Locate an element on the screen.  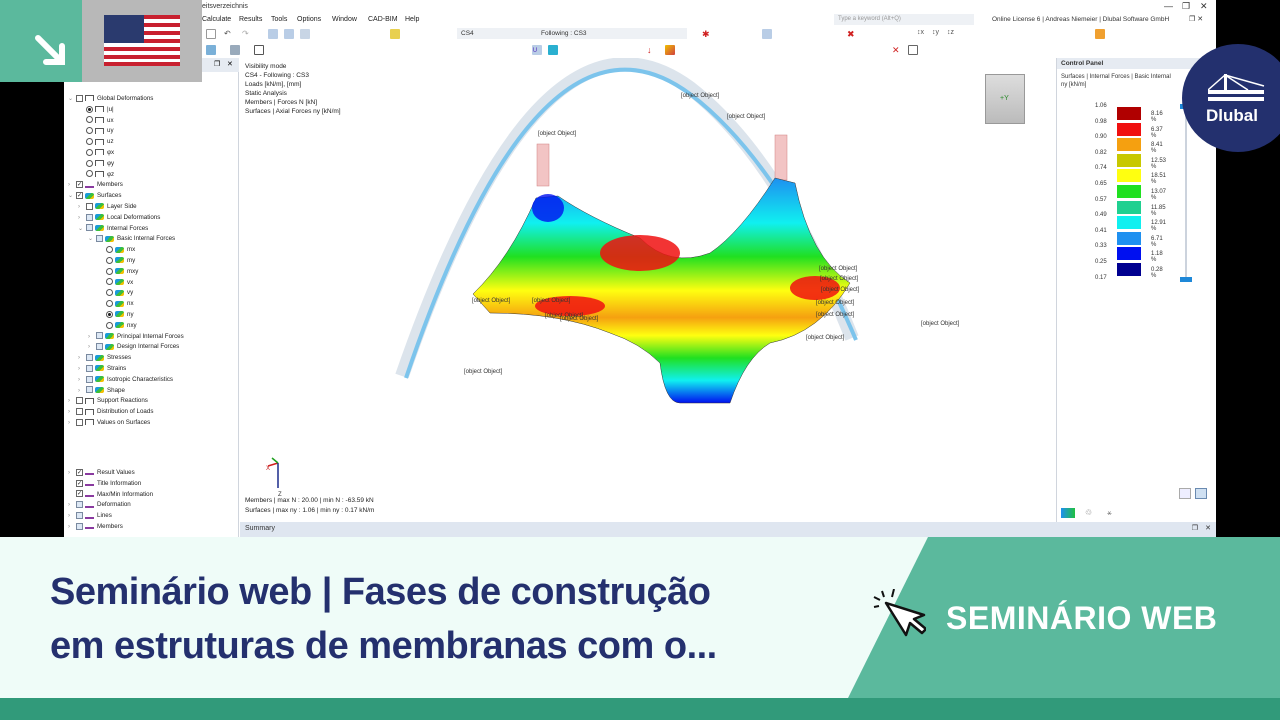
tree-item: φy is located at coordinates (96, 164).